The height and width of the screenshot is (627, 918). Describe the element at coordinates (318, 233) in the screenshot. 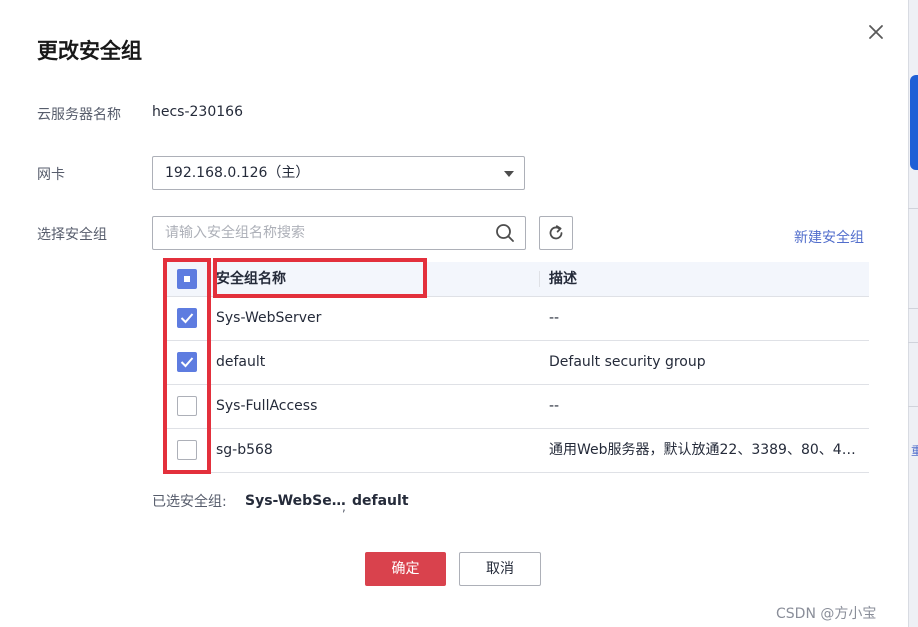

I see `search-input` at that location.